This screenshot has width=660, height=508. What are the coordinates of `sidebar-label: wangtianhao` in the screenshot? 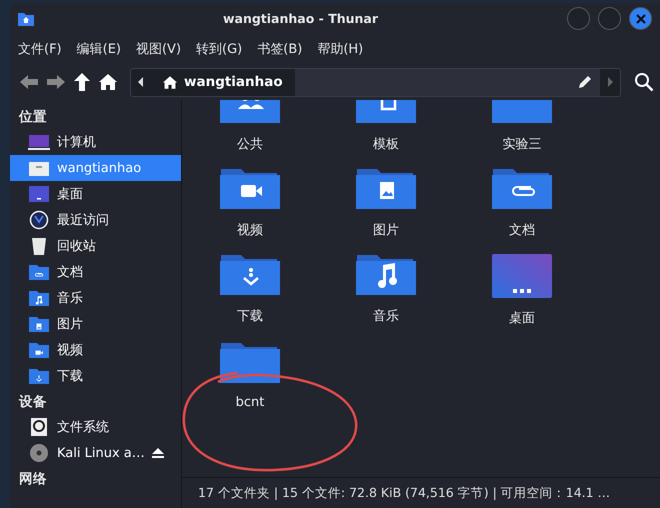 It's located at (99, 168).